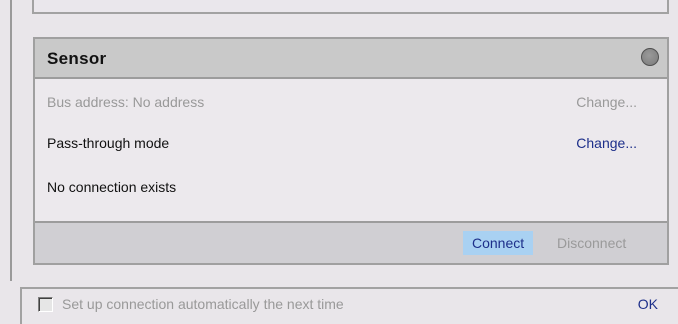  Describe the element at coordinates (650, 57) in the screenshot. I see `status-indicator-icon` at that location.